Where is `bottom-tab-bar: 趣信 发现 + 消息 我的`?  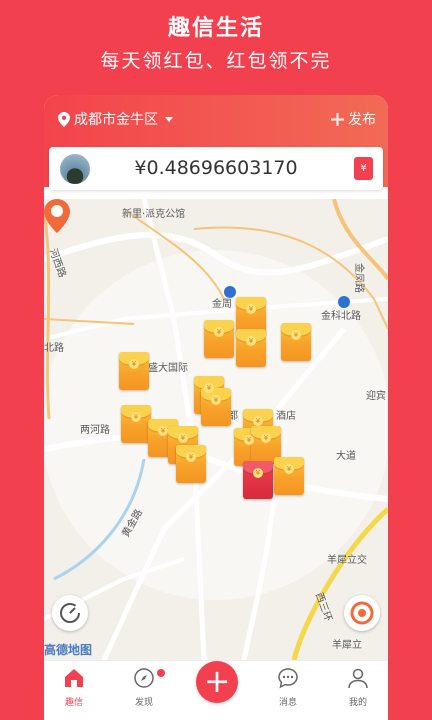
bottom-tab-bar: 趣信 发现 + 消息 我的 is located at coordinates (216, 690).